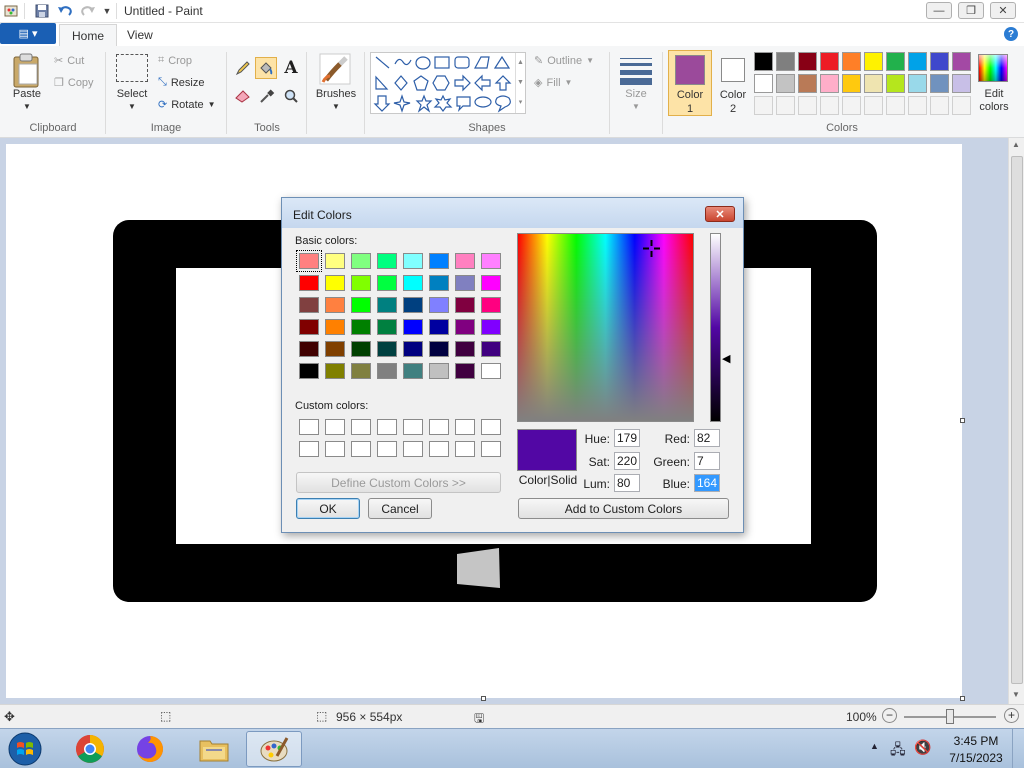 The width and height of the screenshot is (1024, 768). I want to click on size-icon, so click(636, 70).